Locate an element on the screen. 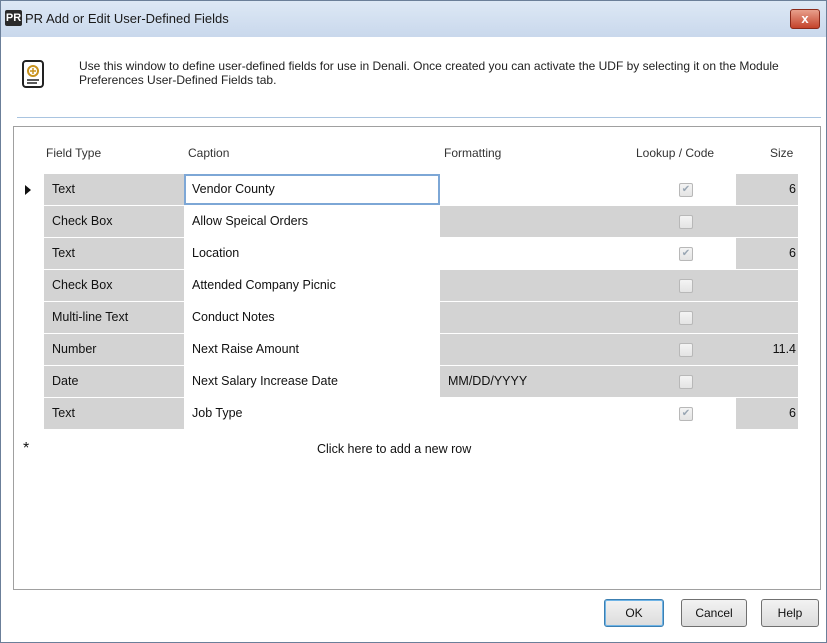  ok-button: OK is located at coordinates (634, 613).